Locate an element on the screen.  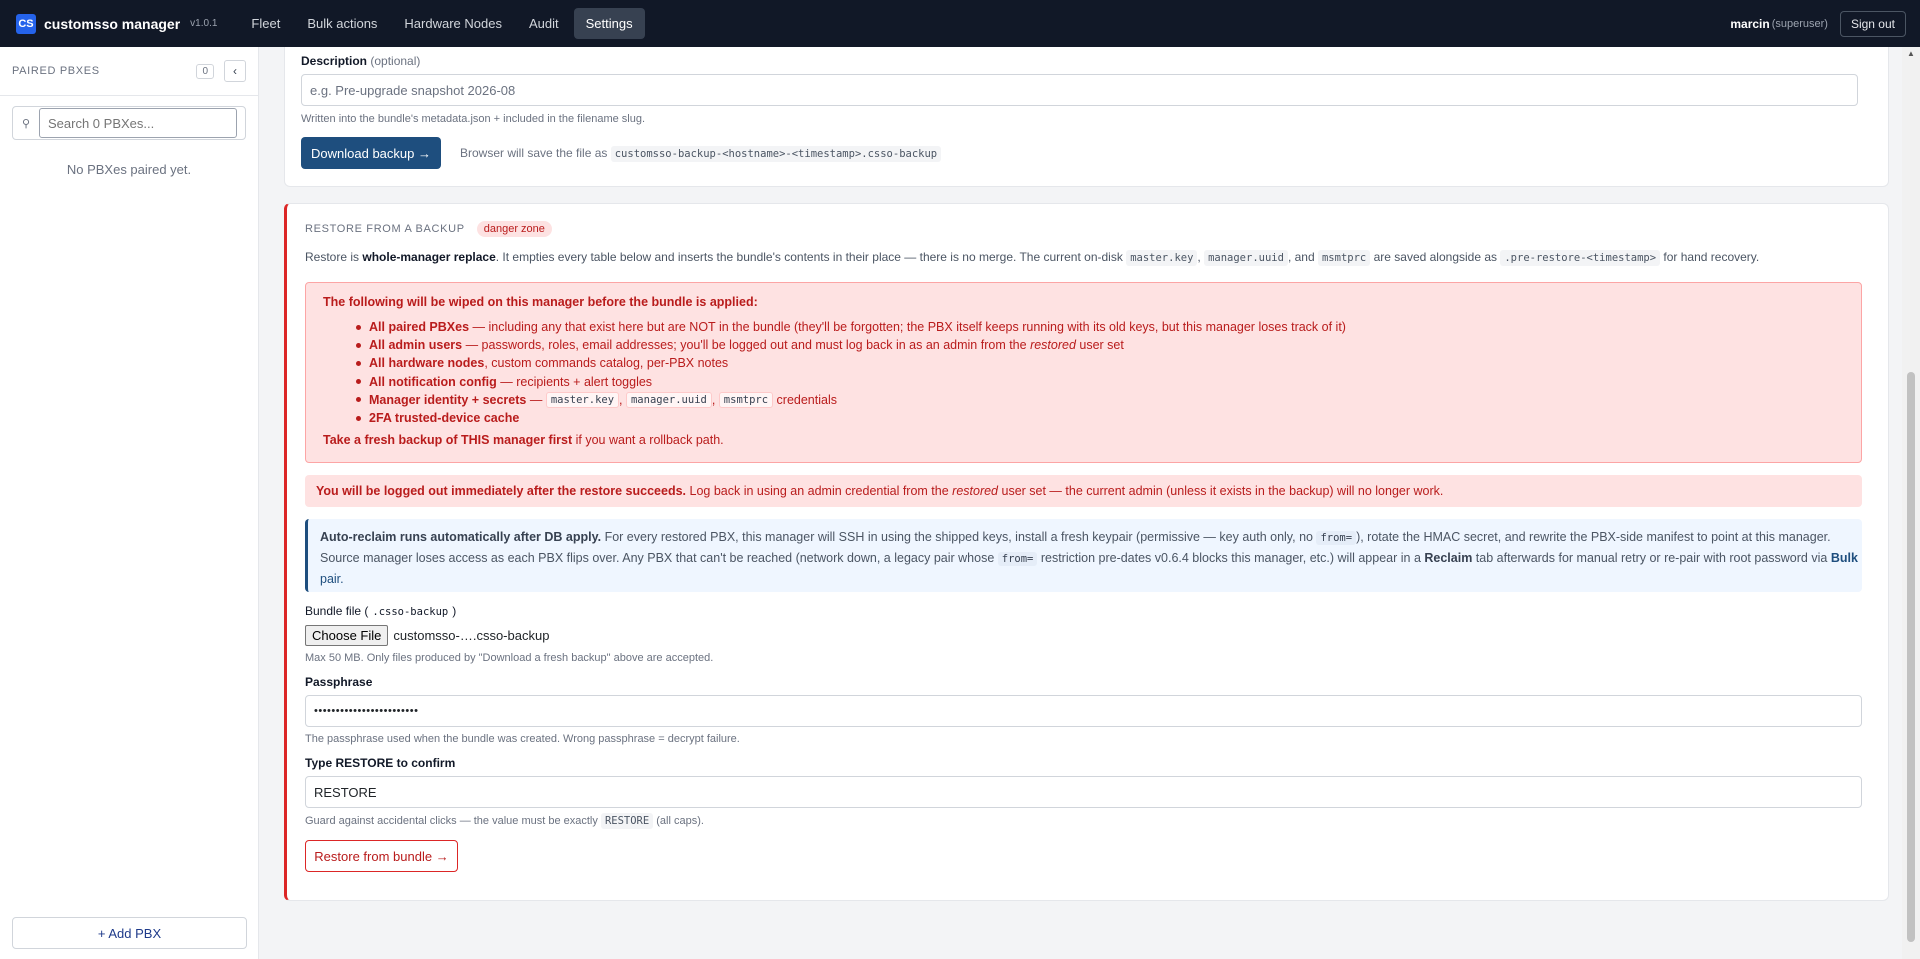
restore-header: RESTORE FROM A BACKUP danger zone is located at coordinates (428, 229).